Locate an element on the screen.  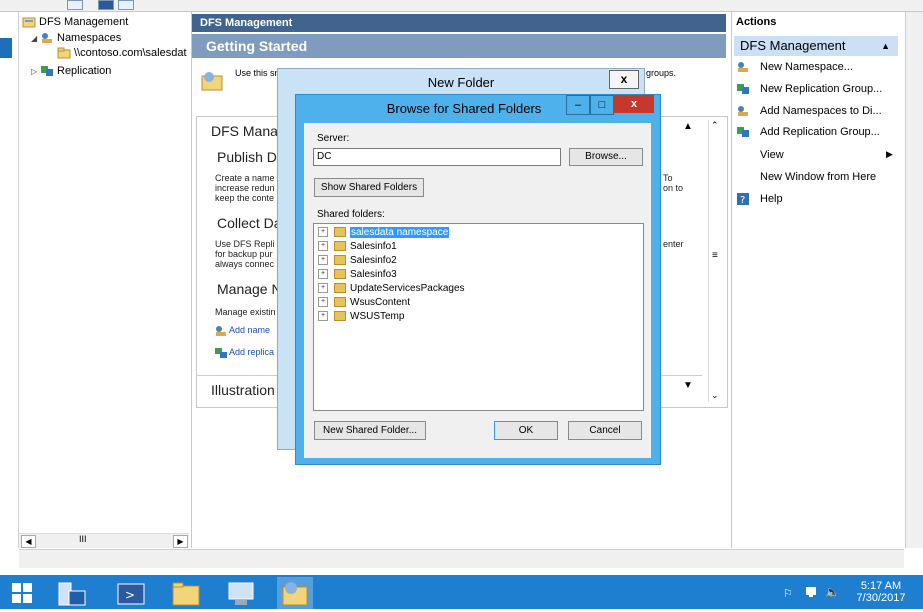
clock: 5:17 AM 7/30/2017 is located at coordinates (881, 592).